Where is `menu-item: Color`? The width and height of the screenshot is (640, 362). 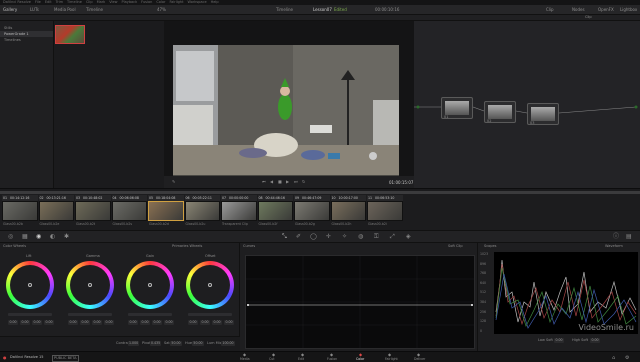 menu-item: Color is located at coordinates (160, 2).